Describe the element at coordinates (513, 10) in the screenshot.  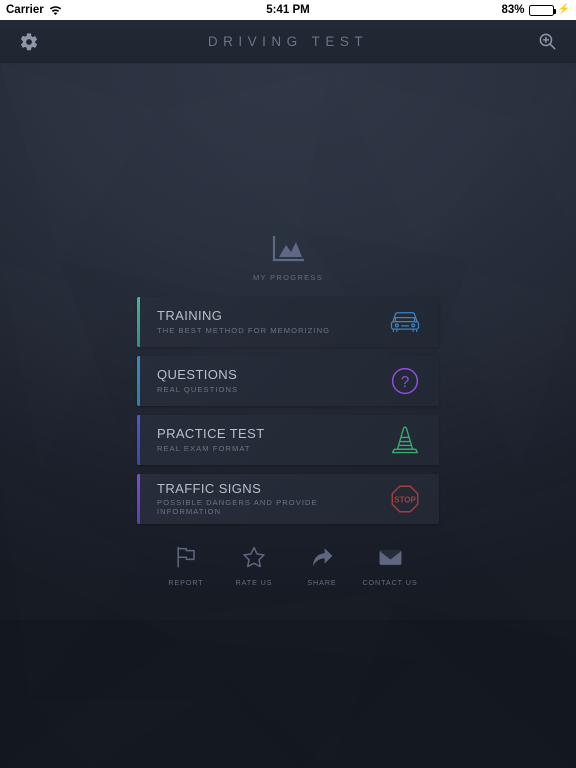
I see `battery-percent-label: 83%` at that location.